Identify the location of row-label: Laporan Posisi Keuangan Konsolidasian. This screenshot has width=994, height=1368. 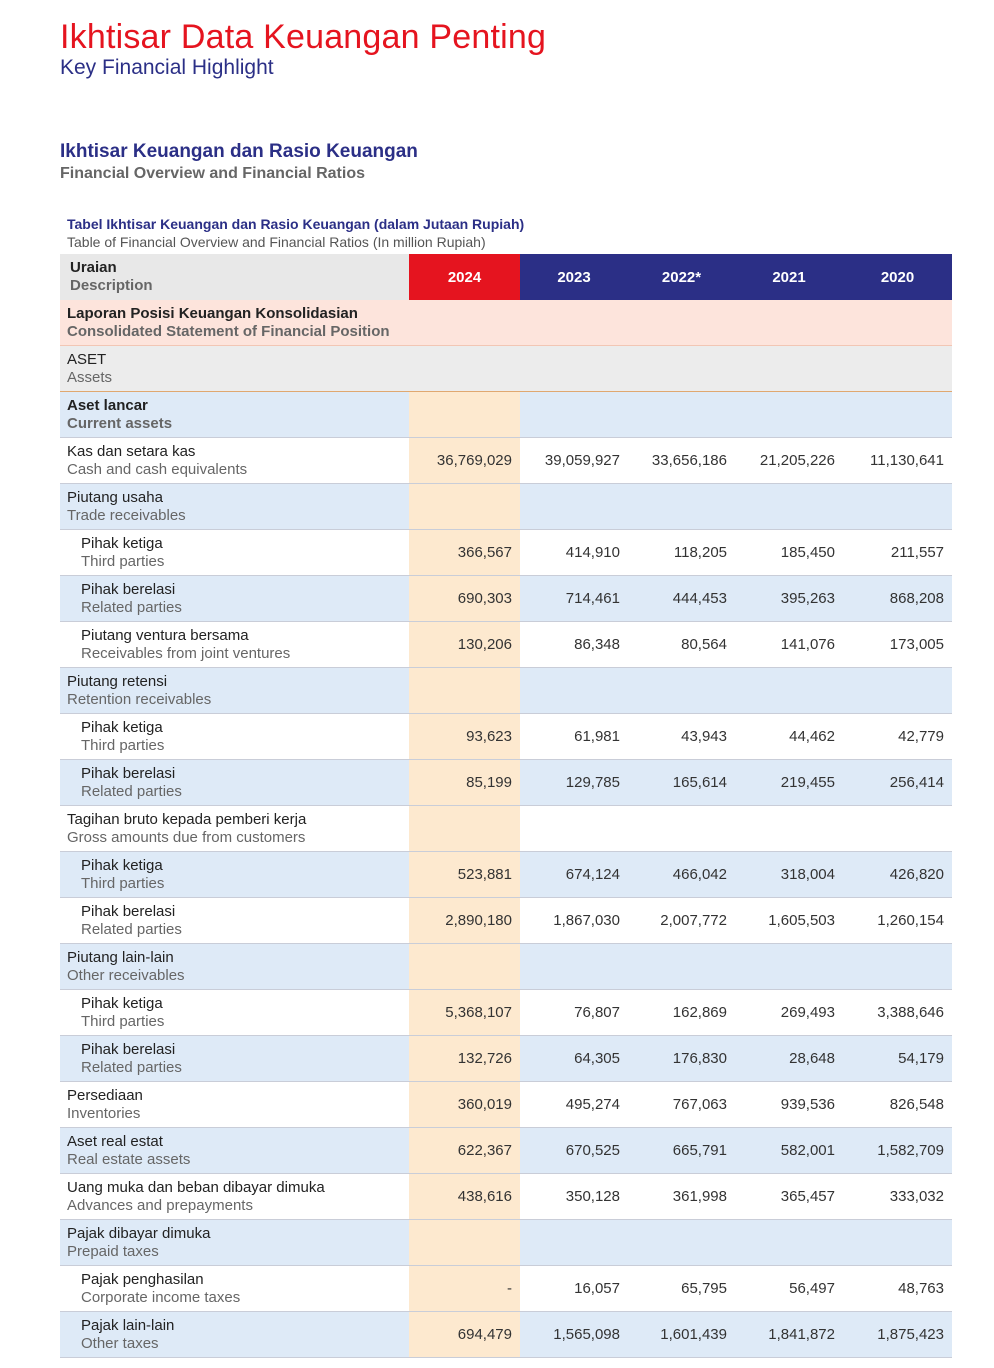
(212, 313).